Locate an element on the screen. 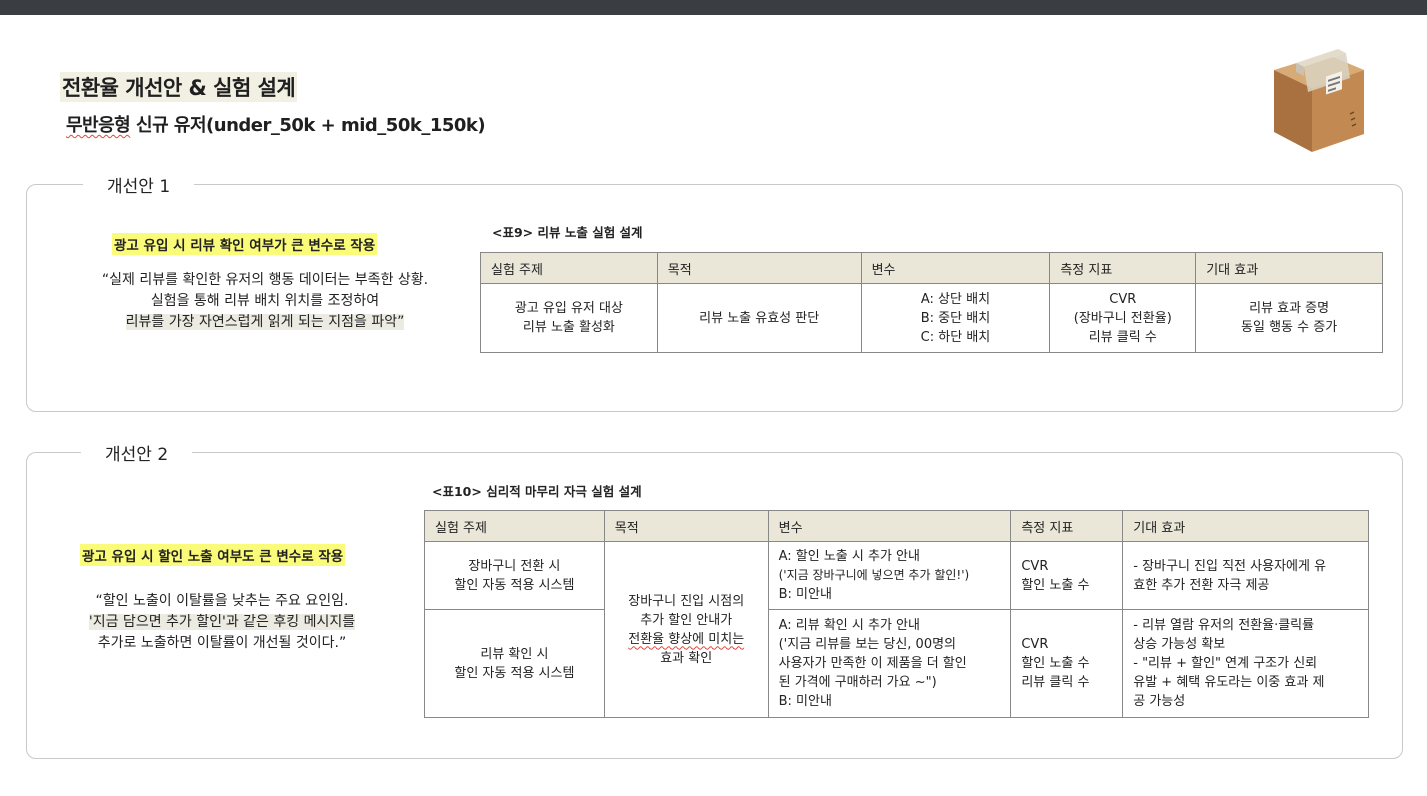  cell-line: (장바구니 전환율) is located at coordinates (1122, 318).